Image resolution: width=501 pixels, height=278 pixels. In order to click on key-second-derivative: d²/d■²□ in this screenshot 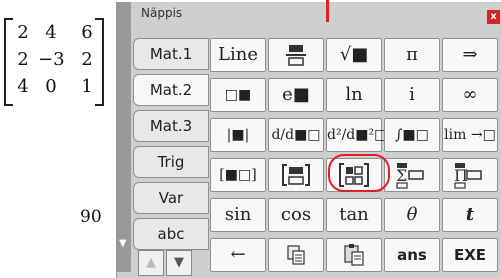, I will do `click(356, 135)`.